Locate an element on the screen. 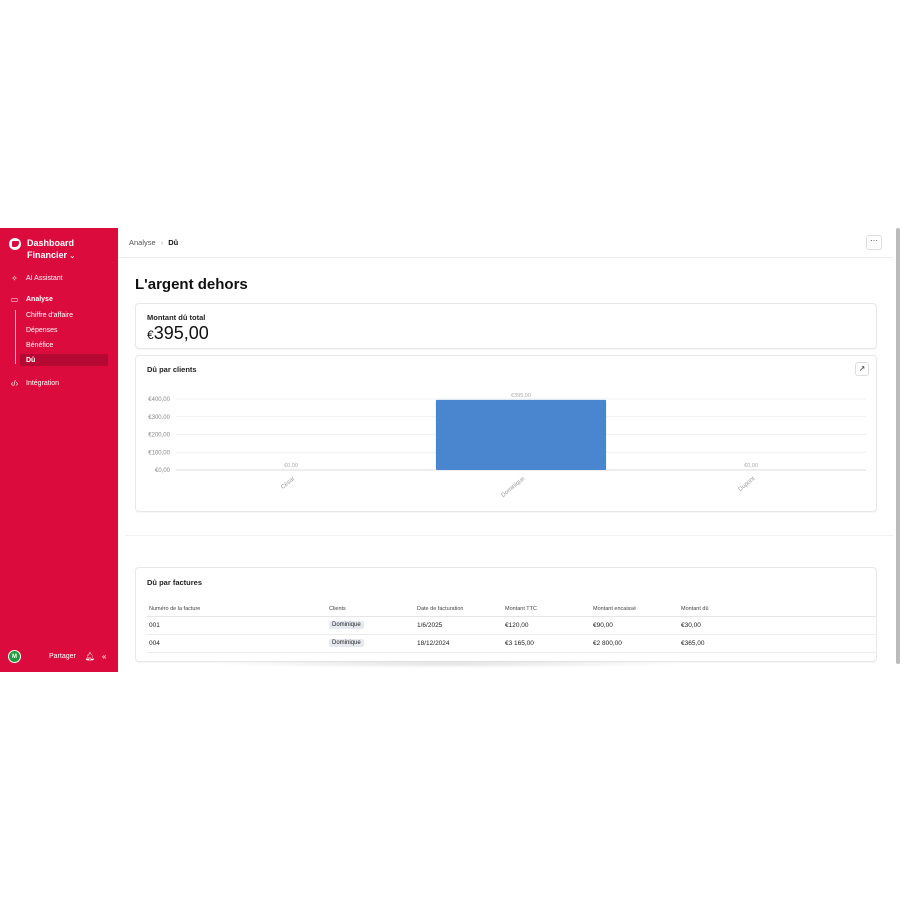 This screenshot has width=900, height=900. page-title: L'argent dehors is located at coordinates (191, 284).